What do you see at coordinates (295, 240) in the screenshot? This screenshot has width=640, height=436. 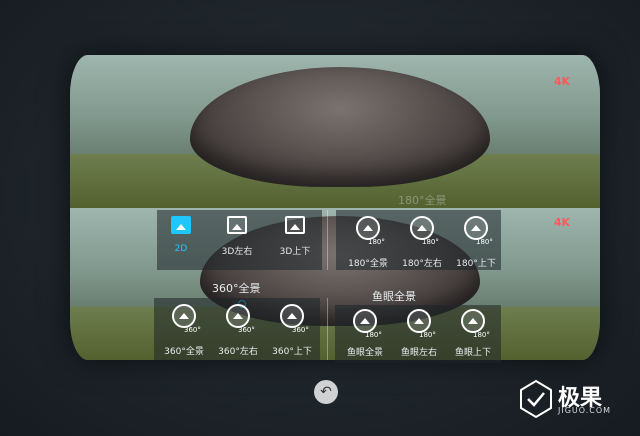 I see `mode-3d-top-bottom-button: 3D上下` at bounding box center [295, 240].